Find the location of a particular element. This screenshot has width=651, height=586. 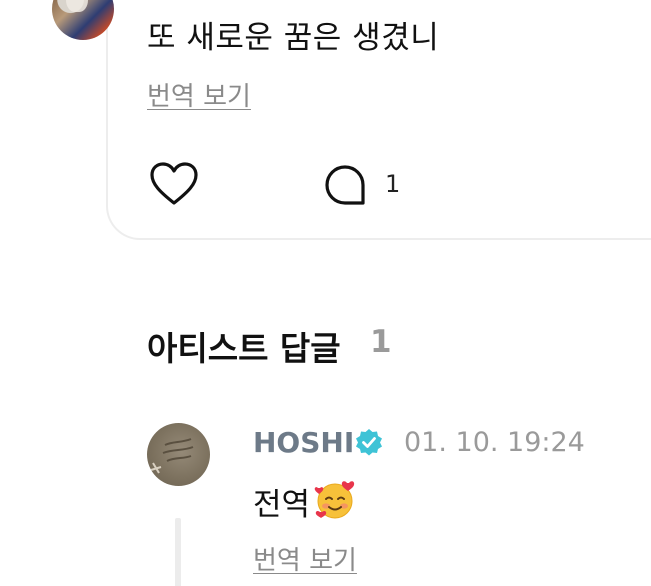

smiling-face-with-hearts-icon is located at coordinates (334, 500).